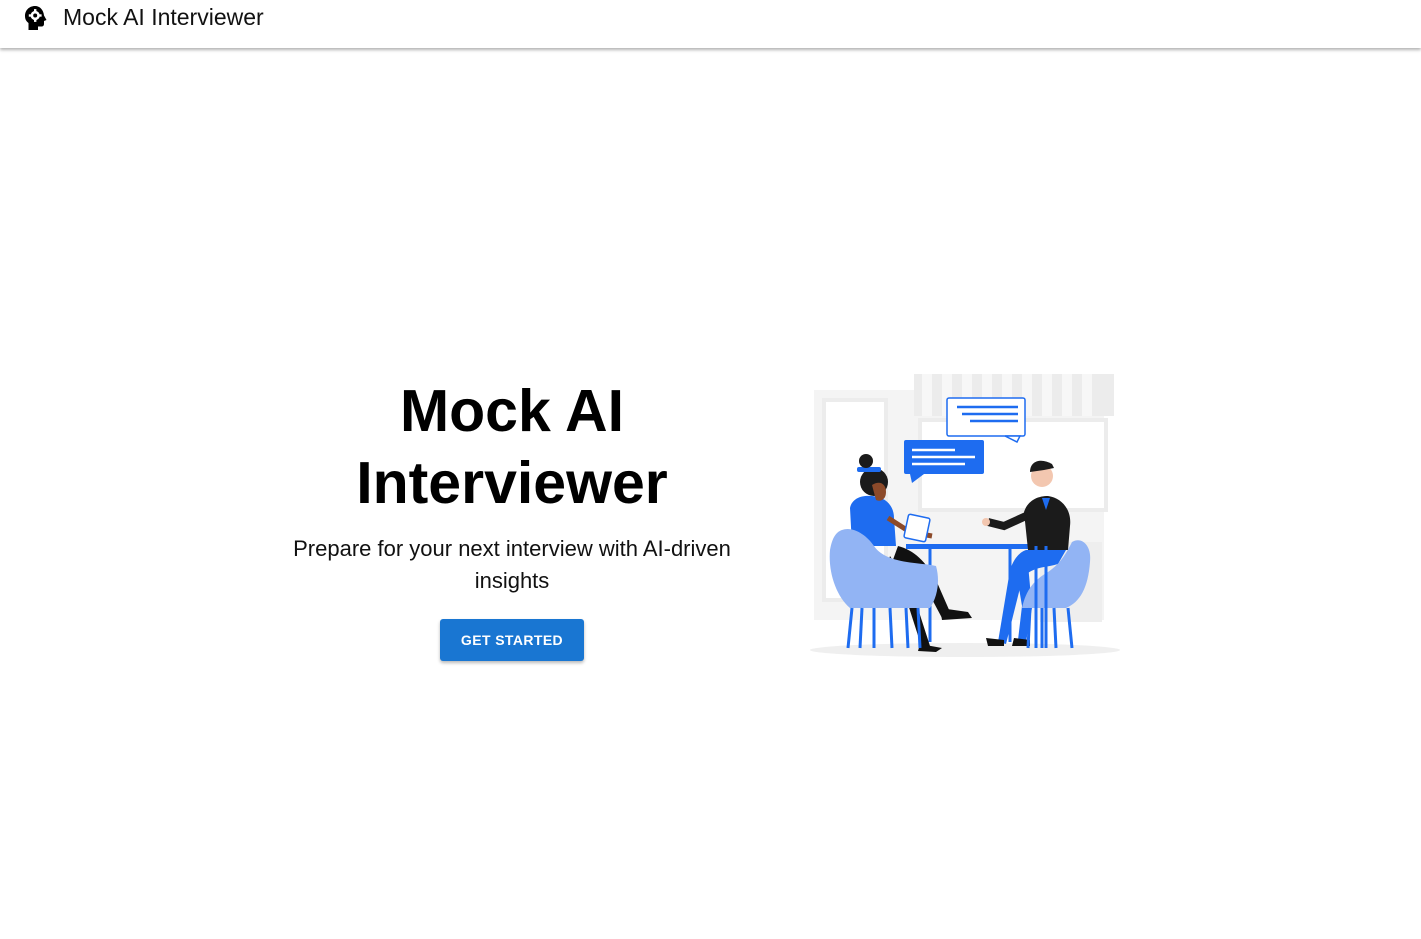  I want to click on interview-illustration, so click(975, 507).